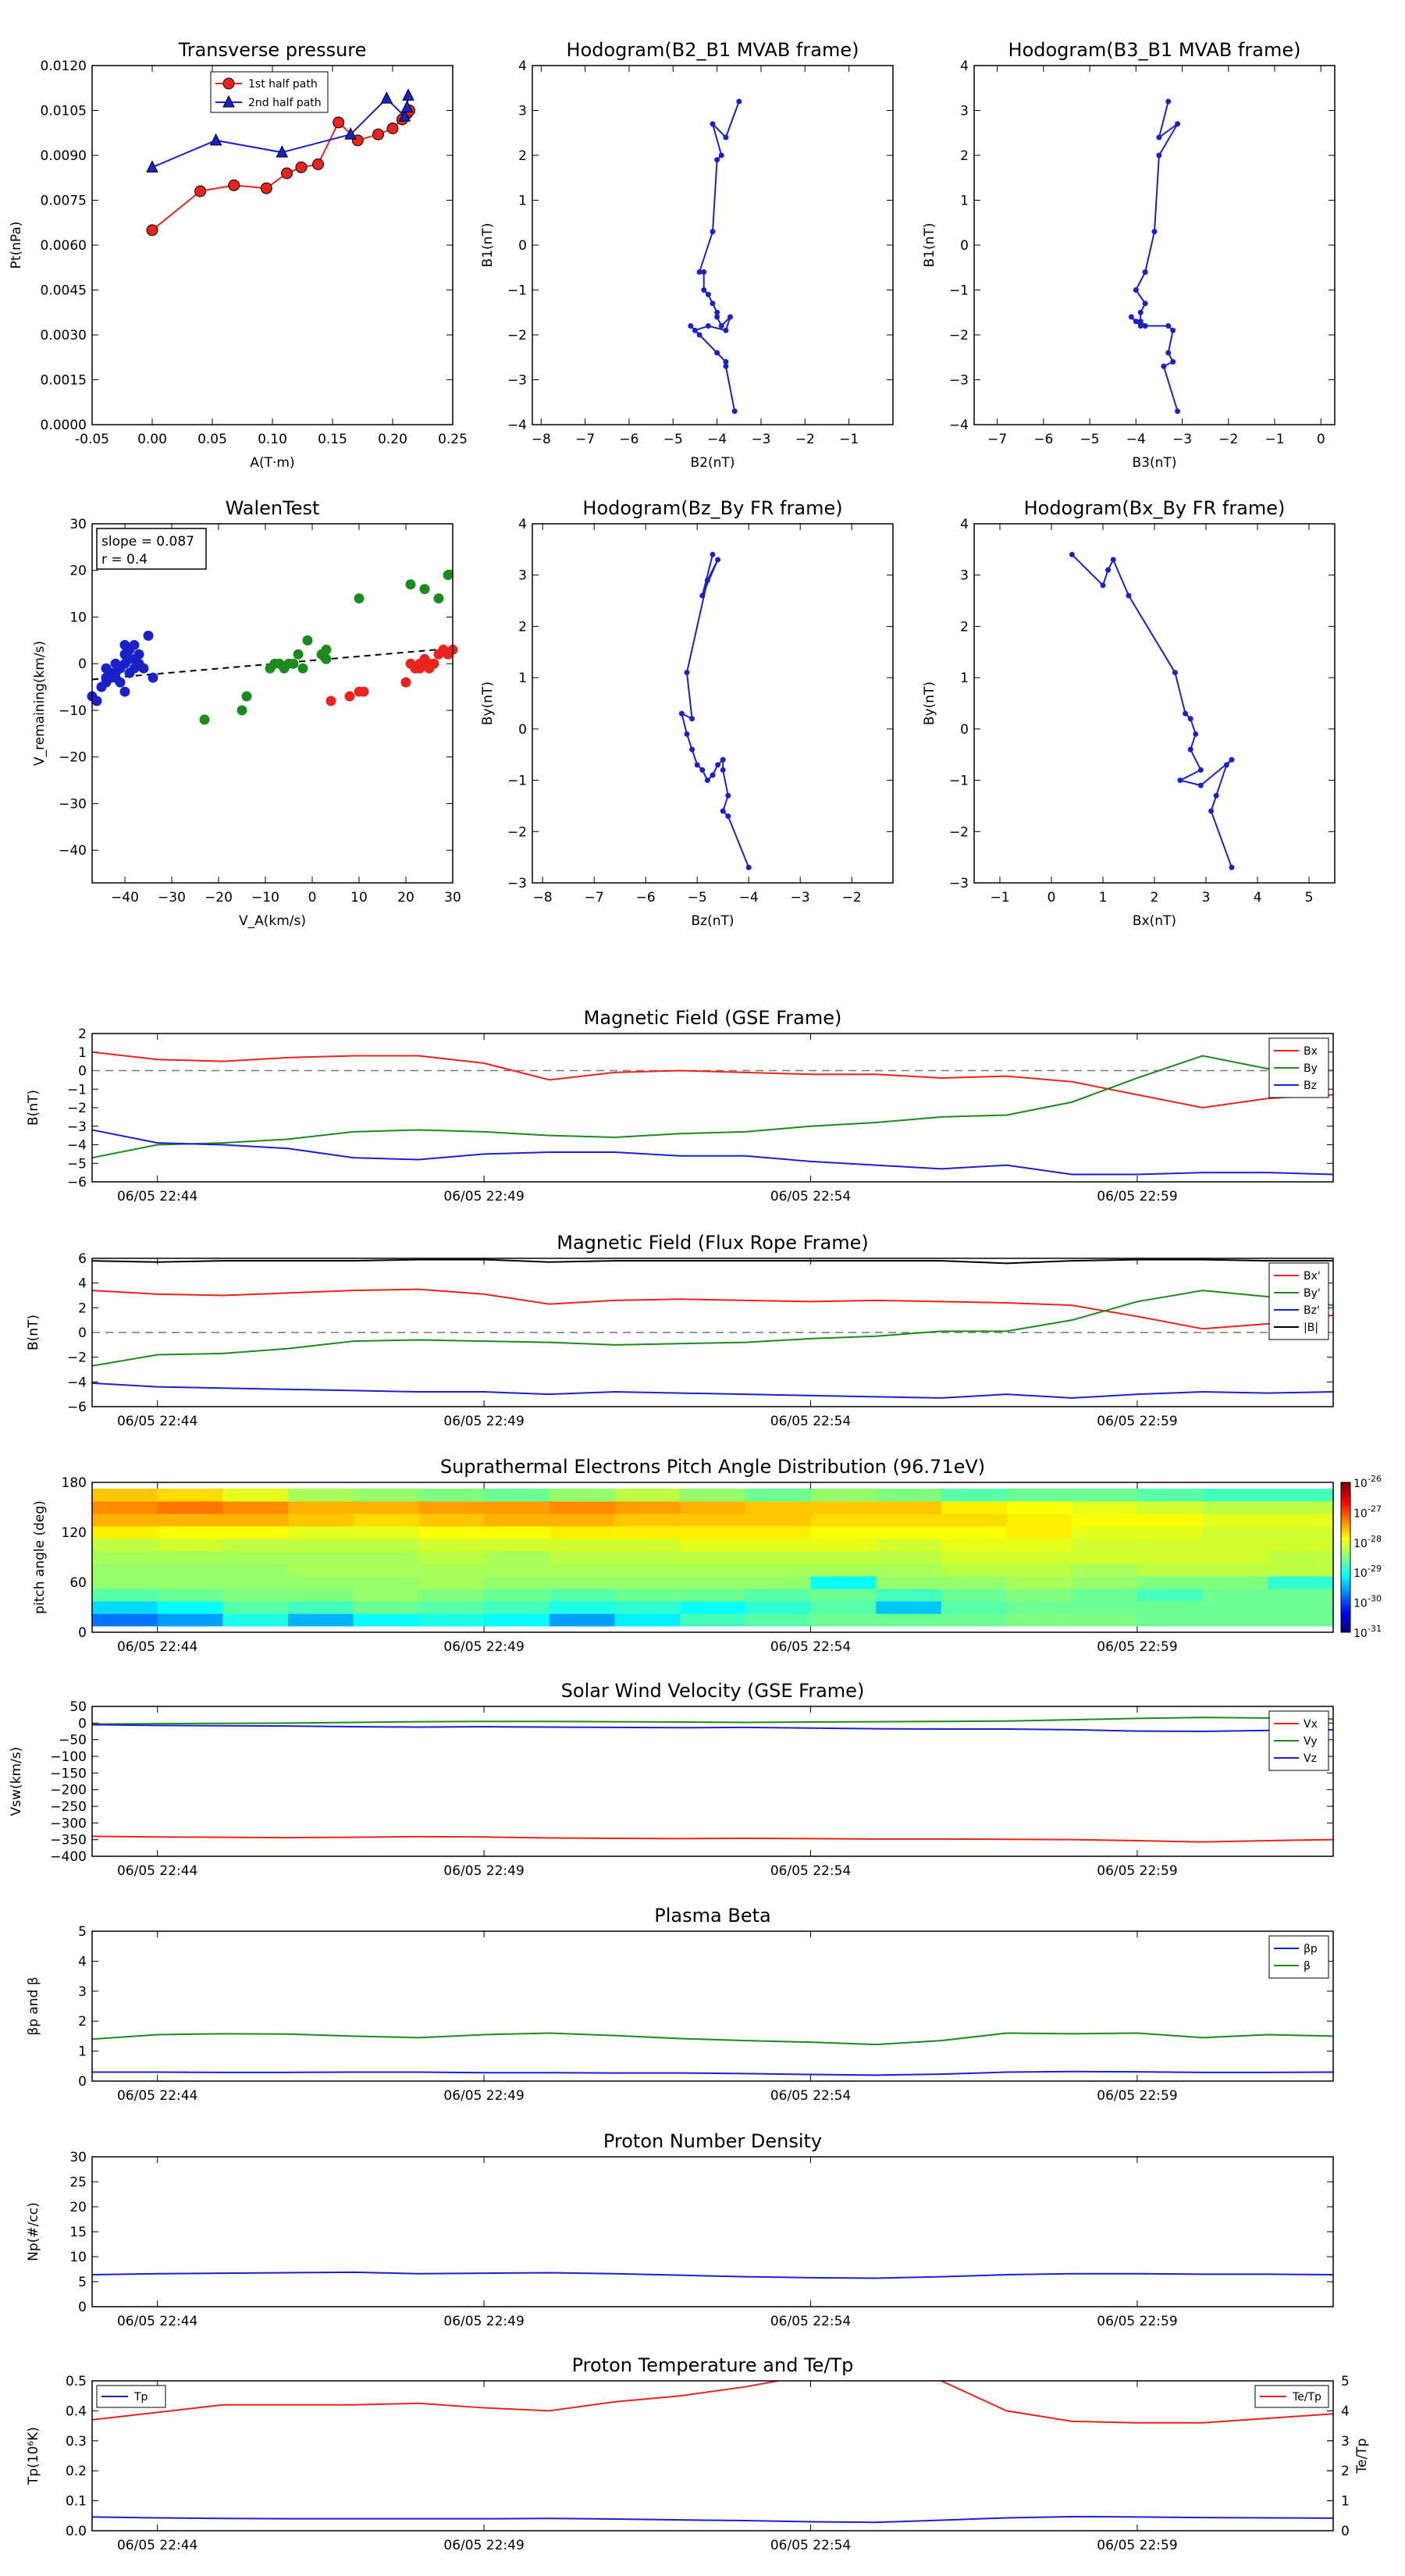 This screenshot has height=2576, width=1405. I want to click on x-tick-label: −4, so click(749, 898).